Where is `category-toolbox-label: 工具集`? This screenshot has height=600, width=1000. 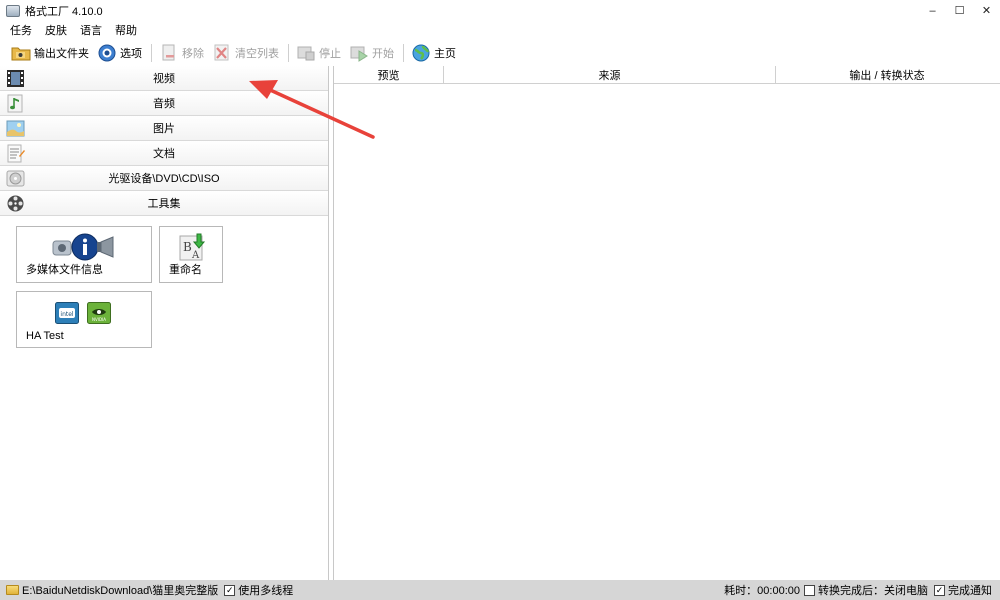 category-toolbox-label: 工具集 is located at coordinates (164, 204).